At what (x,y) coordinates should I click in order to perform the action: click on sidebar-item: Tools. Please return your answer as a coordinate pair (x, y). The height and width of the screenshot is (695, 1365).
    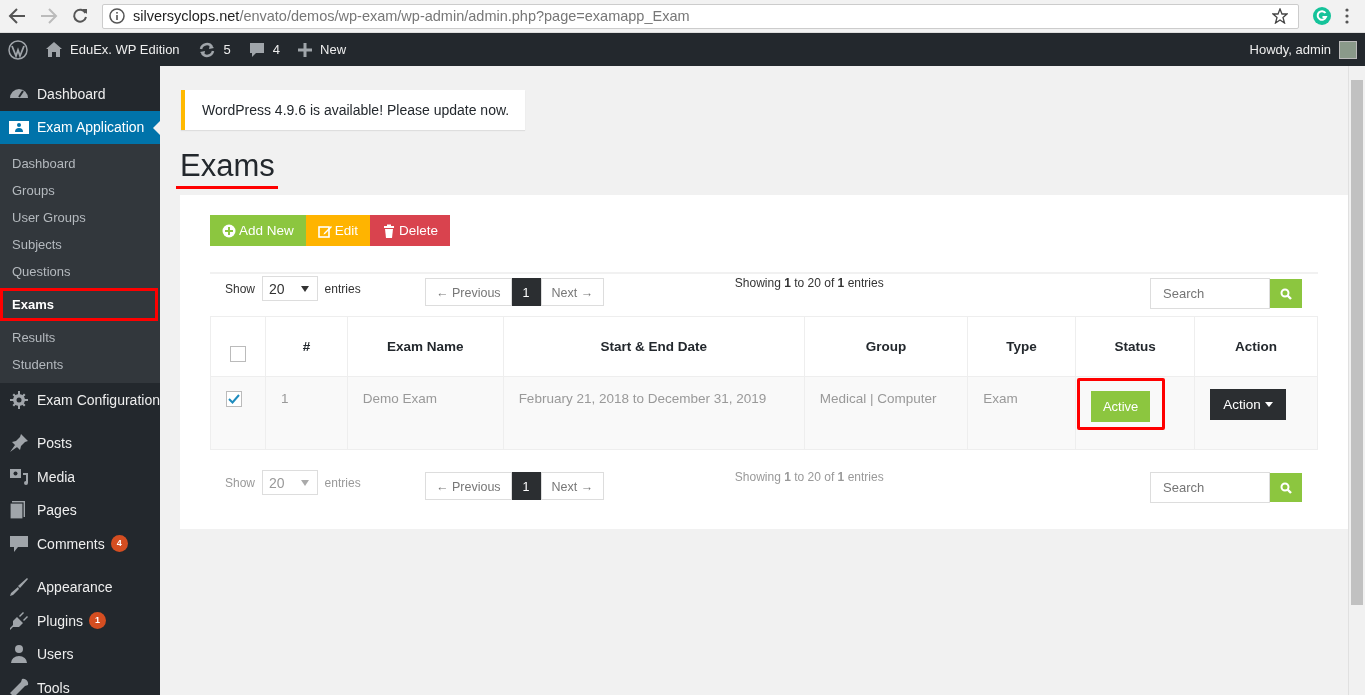
    Looking at the image, I should click on (80, 683).